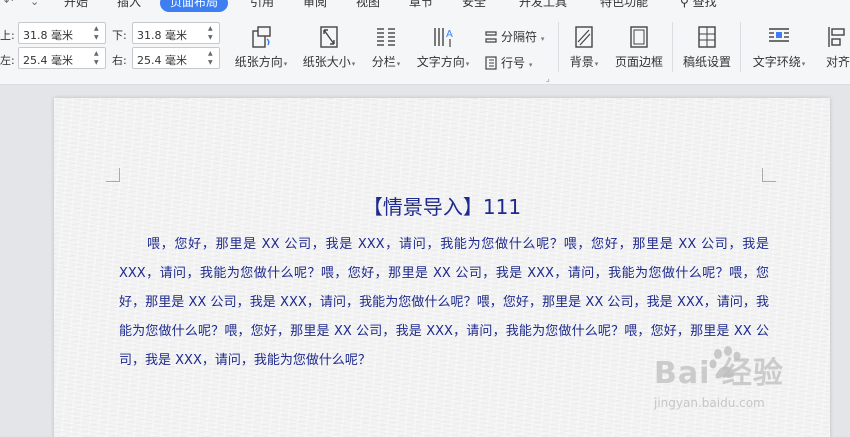  I want to click on columns-icon, so click(386, 37).